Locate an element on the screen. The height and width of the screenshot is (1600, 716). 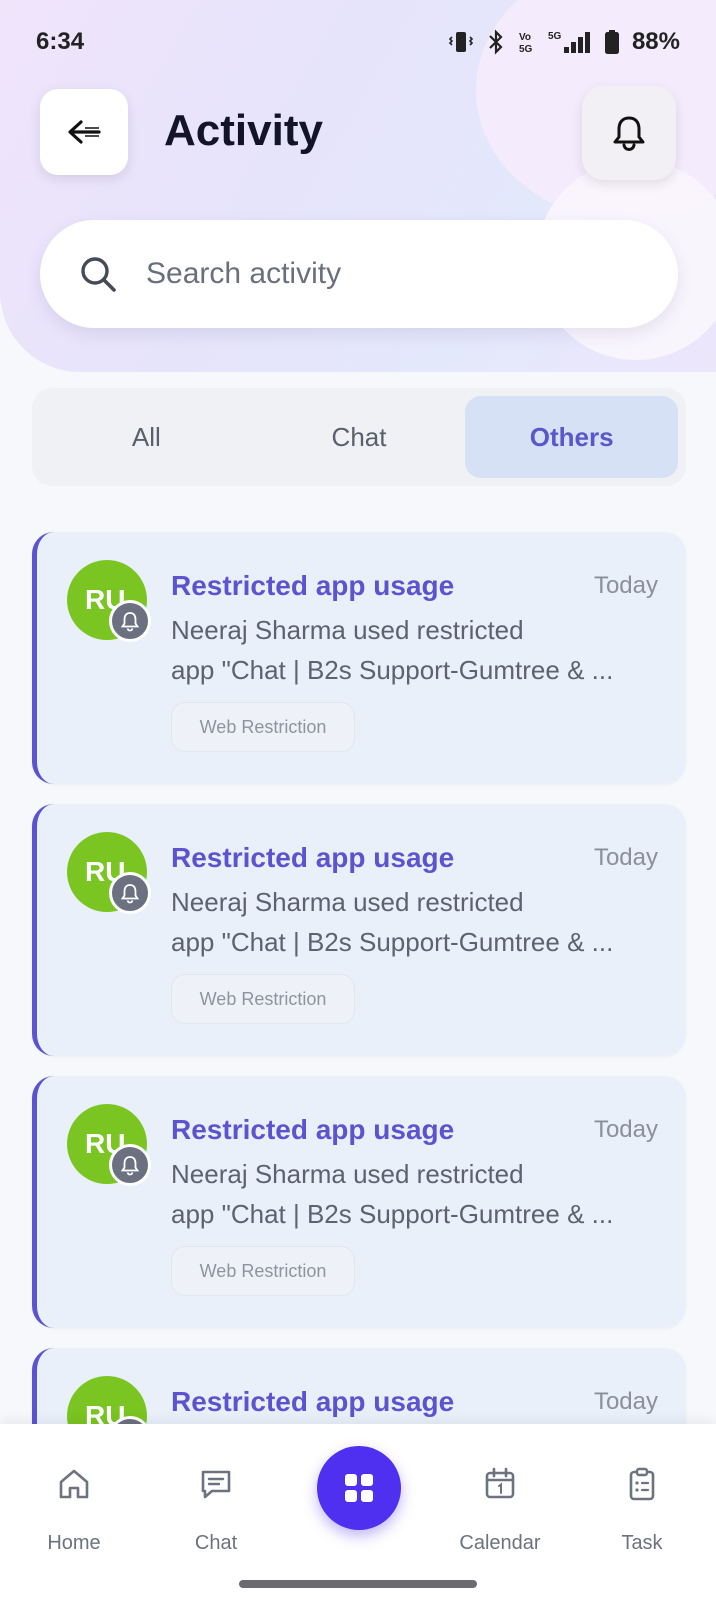
notifications-button is located at coordinates (629, 133).